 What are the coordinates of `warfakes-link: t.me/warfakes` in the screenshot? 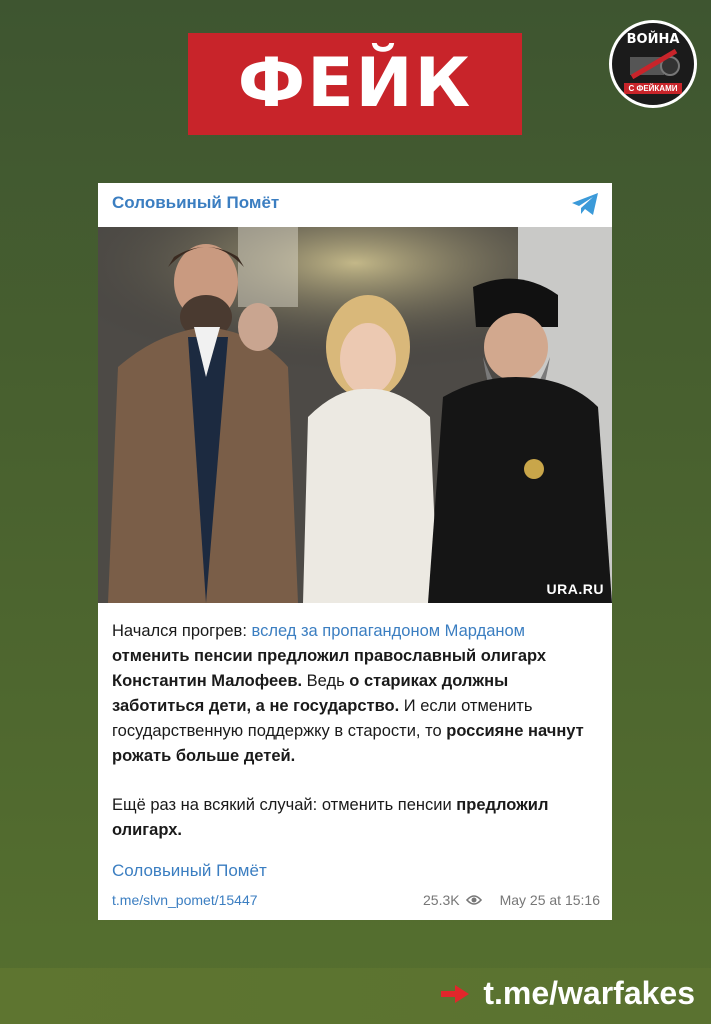 It's located at (568, 993).